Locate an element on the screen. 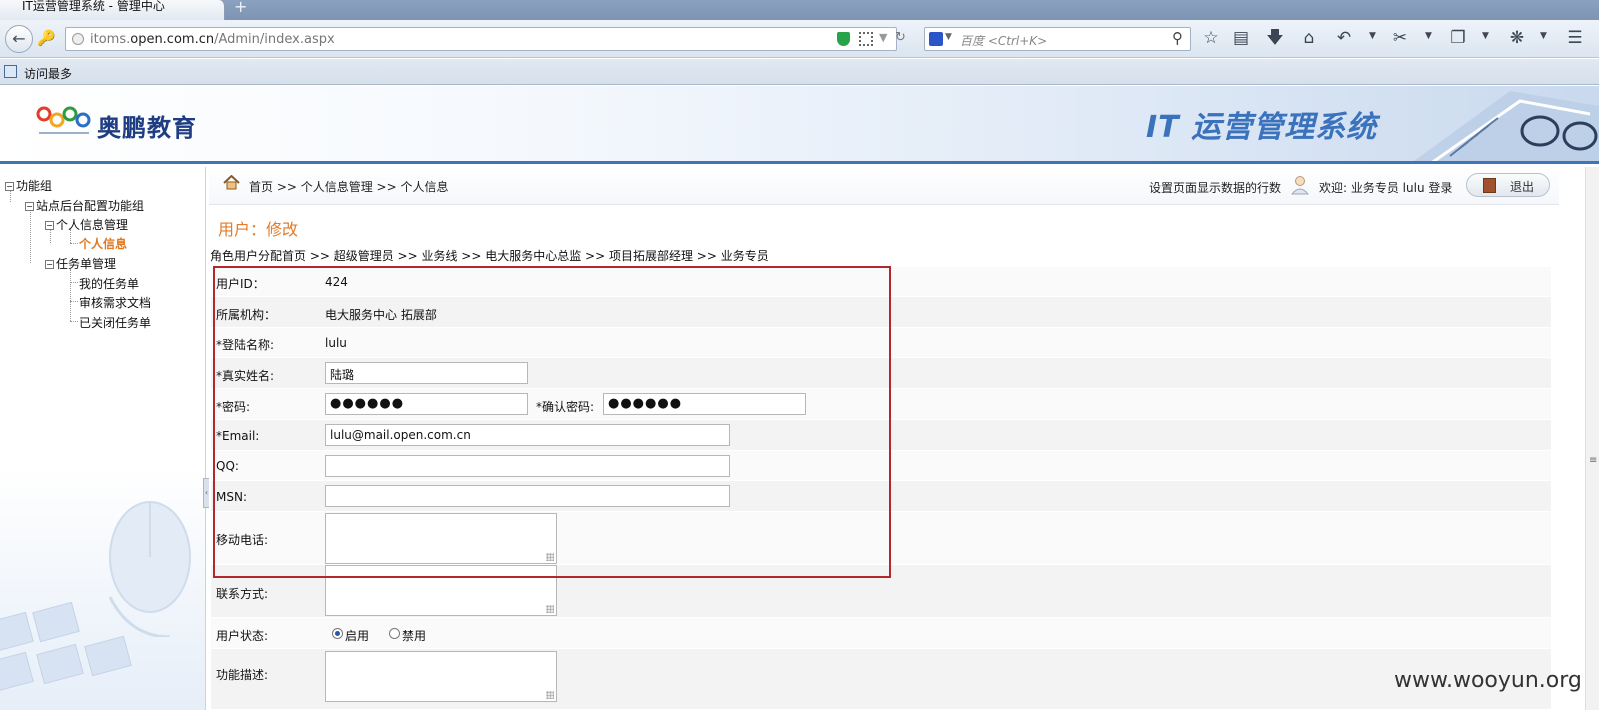 Image resolution: width=1599 pixels, height=710 pixels. bookmark-star-icon: ☆ is located at coordinates (1211, 38).